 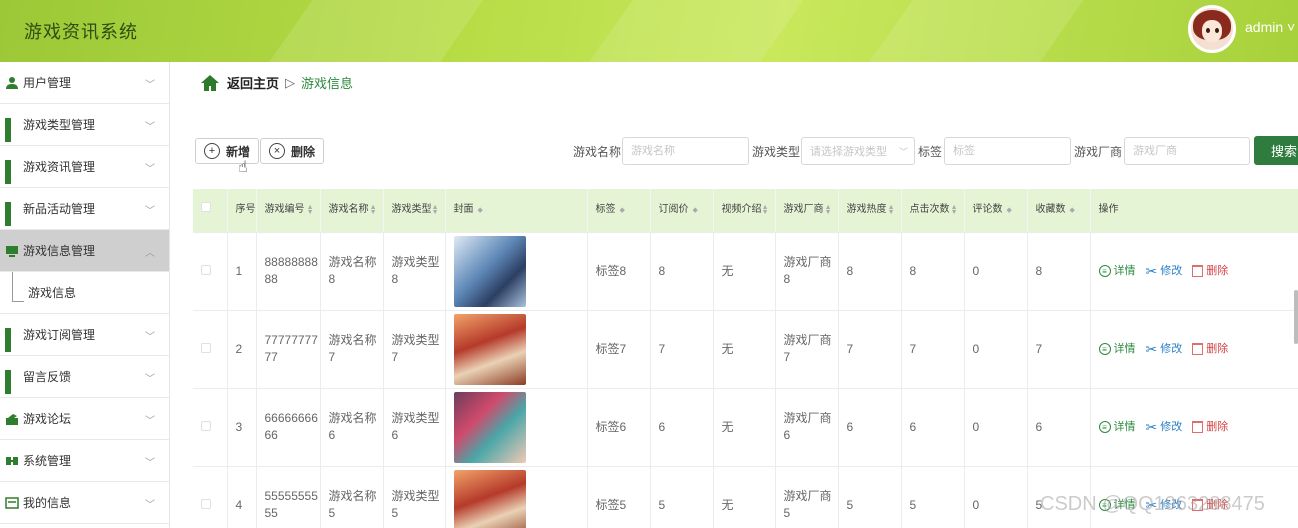 What do you see at coordinates (870, 211) in the screenshot?
I see `col-header-heat: 游戏热度 ▲ ▼` at bounding box center [870, 211].